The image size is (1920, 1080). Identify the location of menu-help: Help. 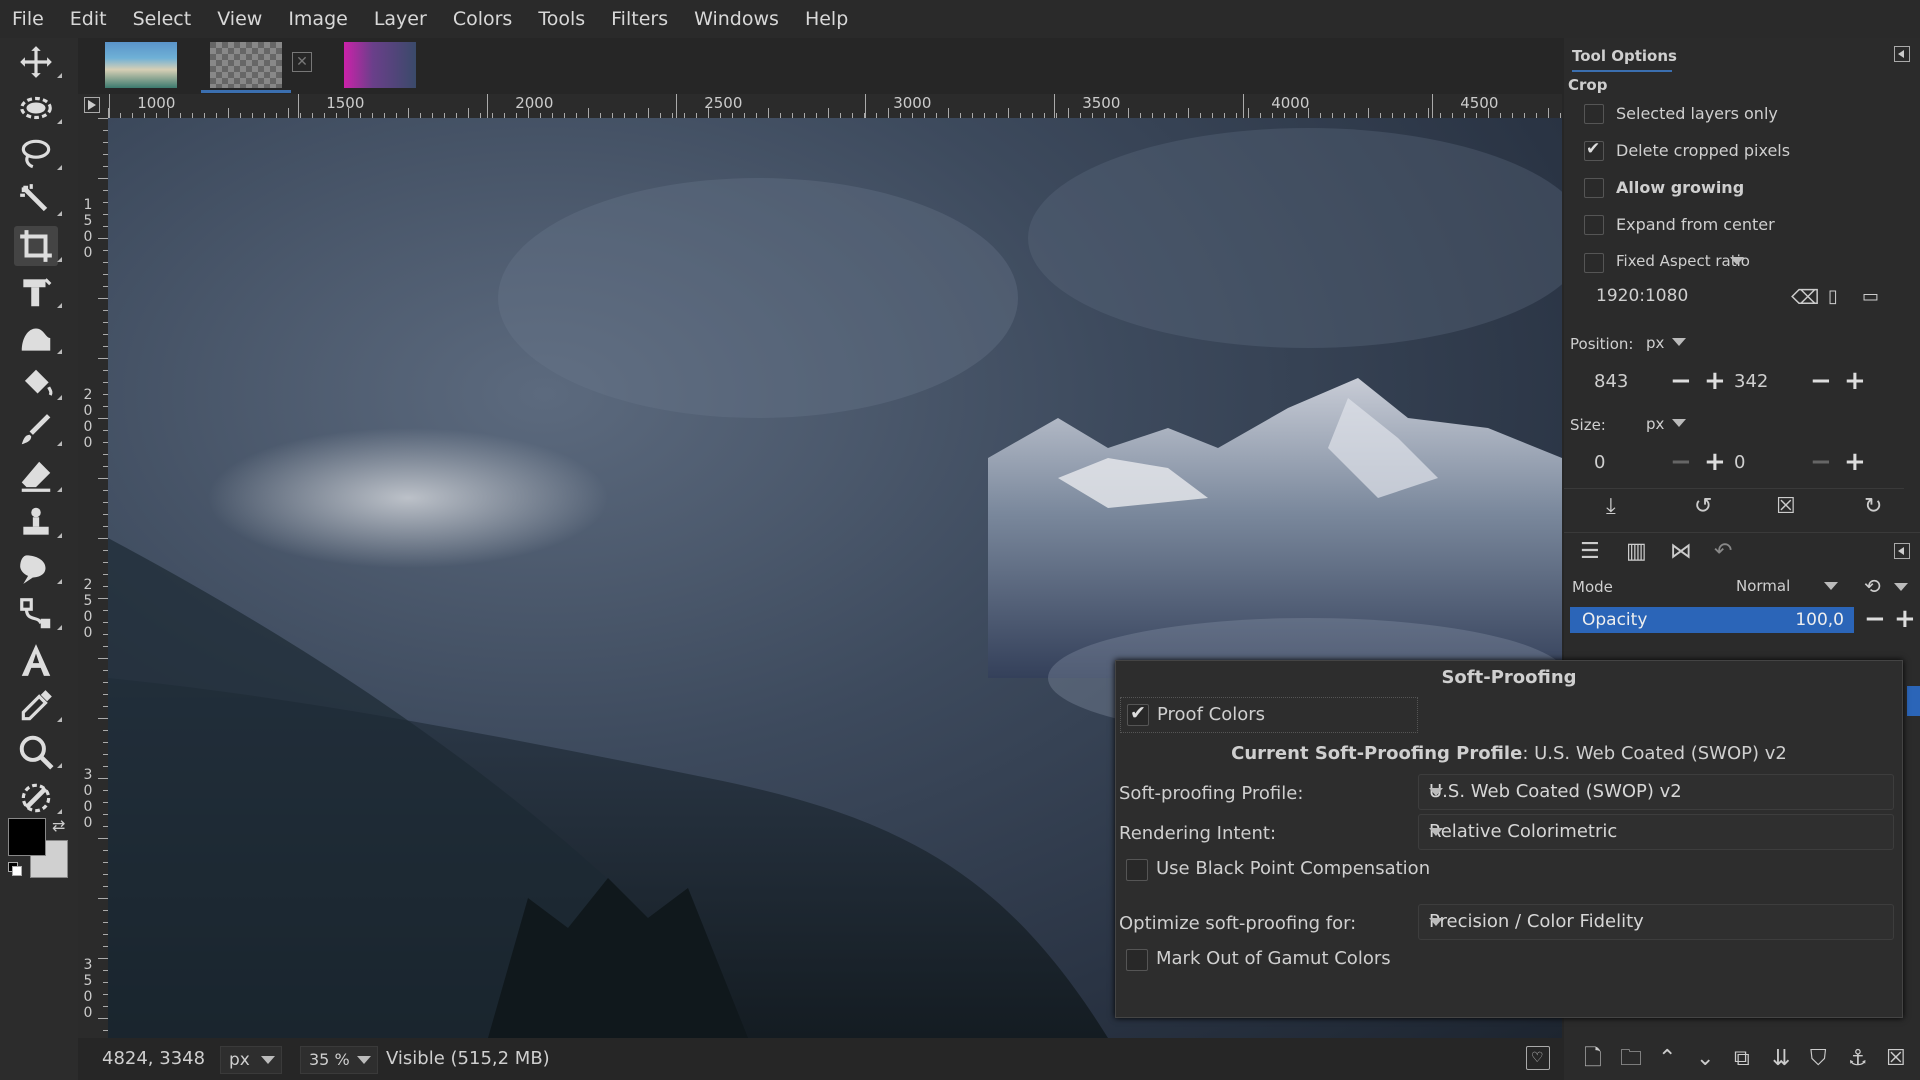
(826, 19).